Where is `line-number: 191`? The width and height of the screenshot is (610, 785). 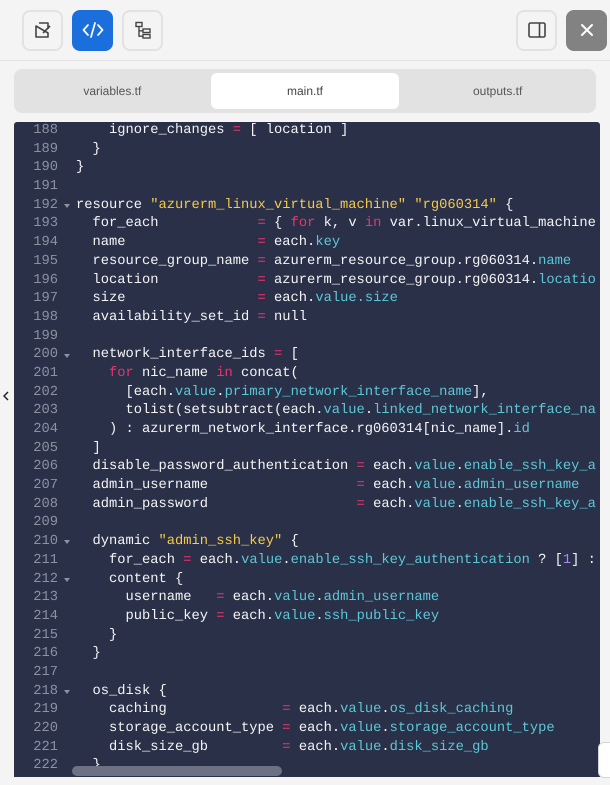 line-number: 191 is located at coordinates (45, 187).